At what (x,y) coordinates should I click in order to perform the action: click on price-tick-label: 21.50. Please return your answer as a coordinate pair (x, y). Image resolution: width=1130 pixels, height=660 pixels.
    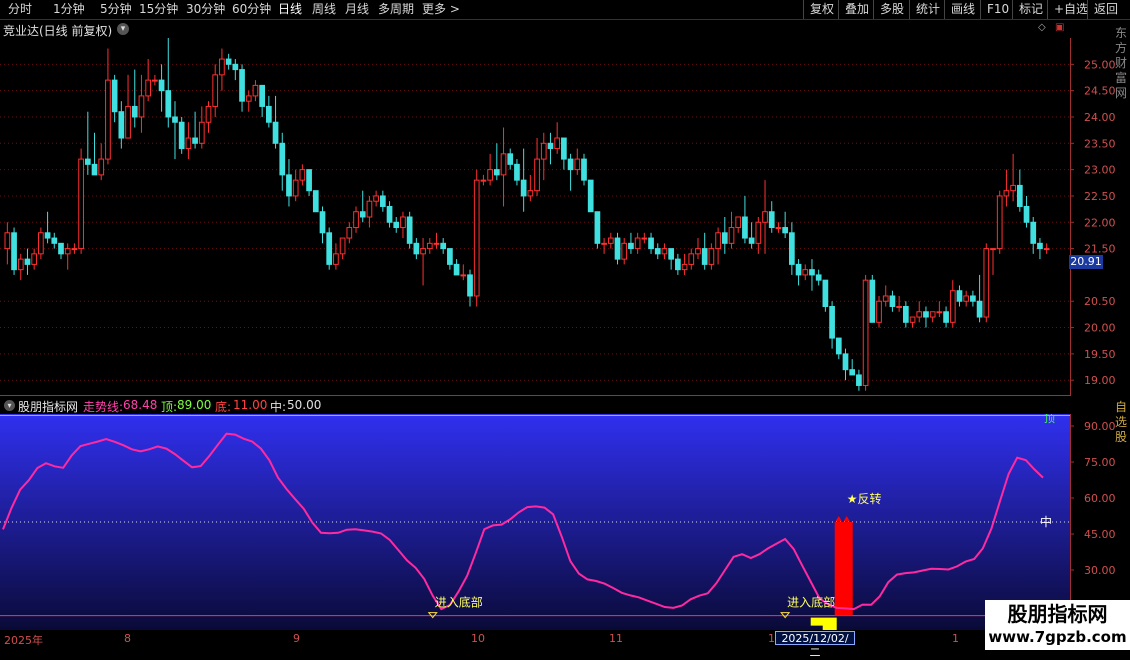
    Looking at the image, I should click on (1099, 249).